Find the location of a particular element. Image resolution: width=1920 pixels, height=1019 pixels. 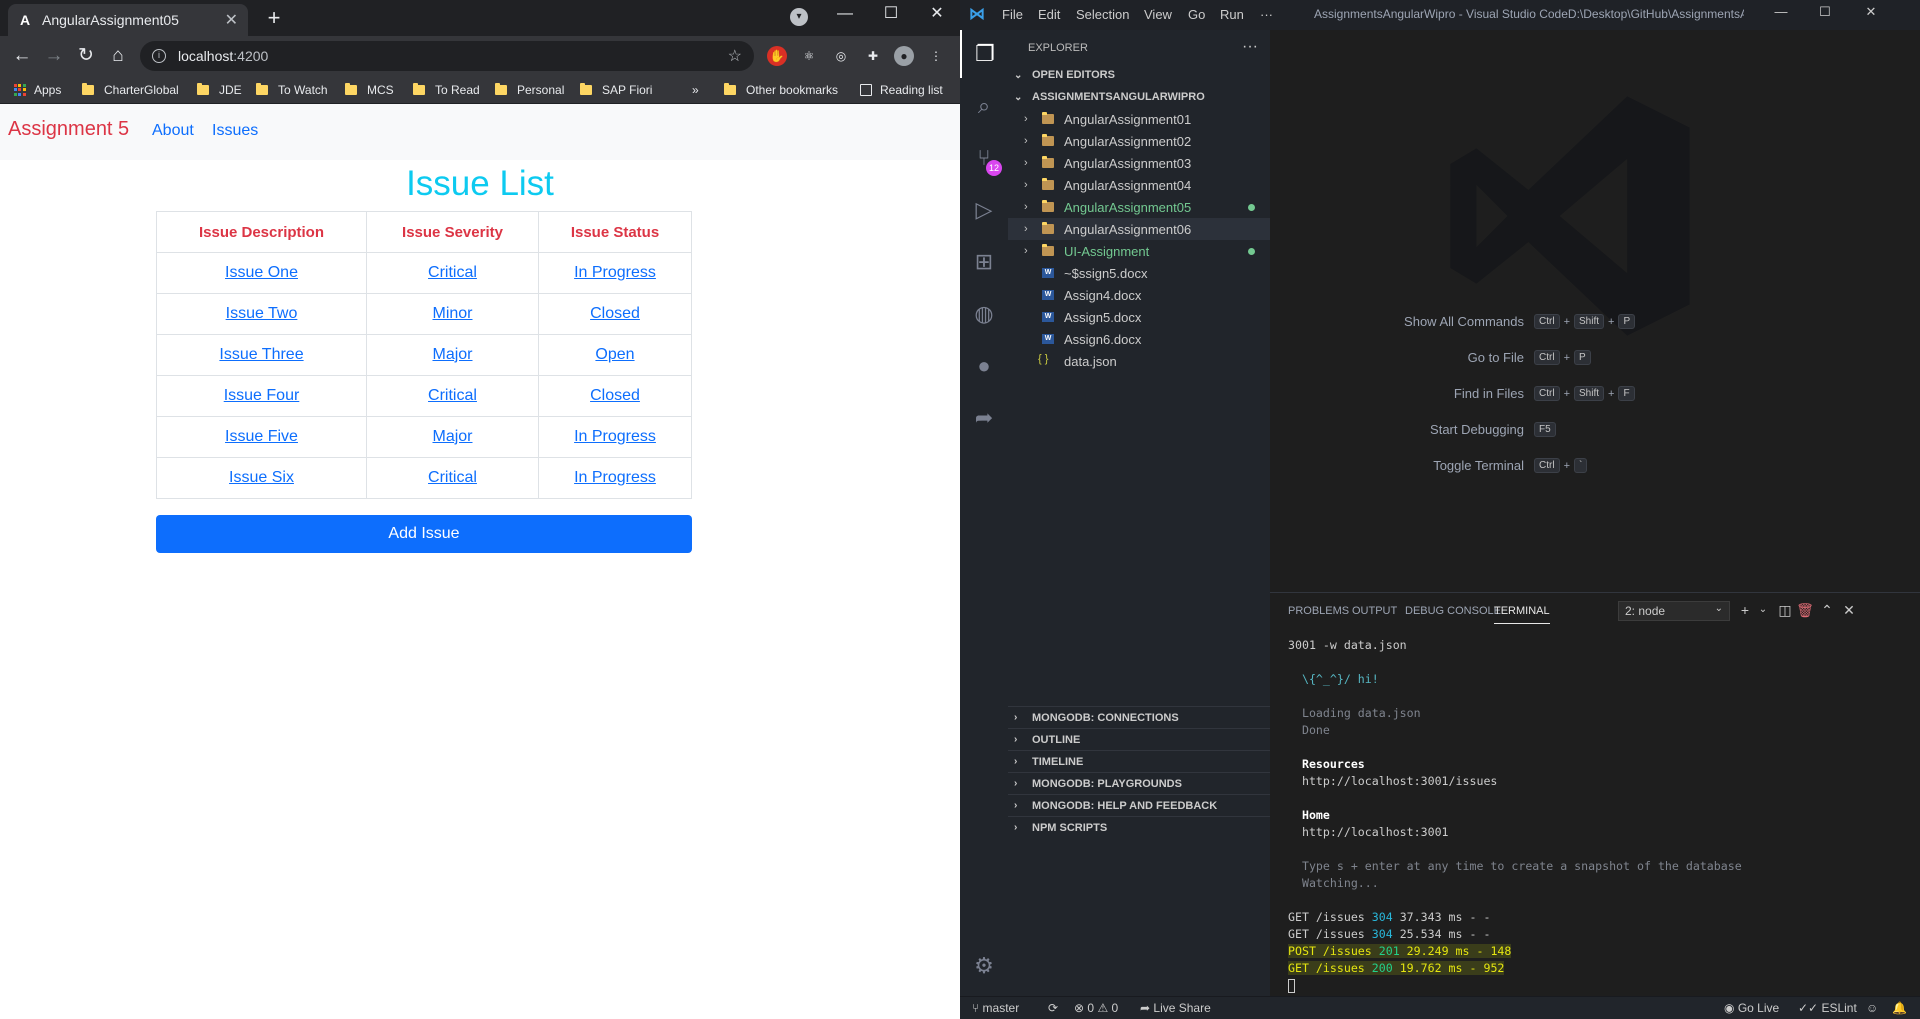

tab-problems: PROBLEMS is located at coordinates (1318, 611).